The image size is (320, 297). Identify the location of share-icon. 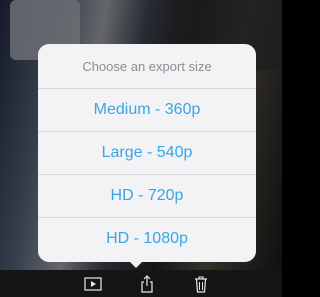
(147, 283).